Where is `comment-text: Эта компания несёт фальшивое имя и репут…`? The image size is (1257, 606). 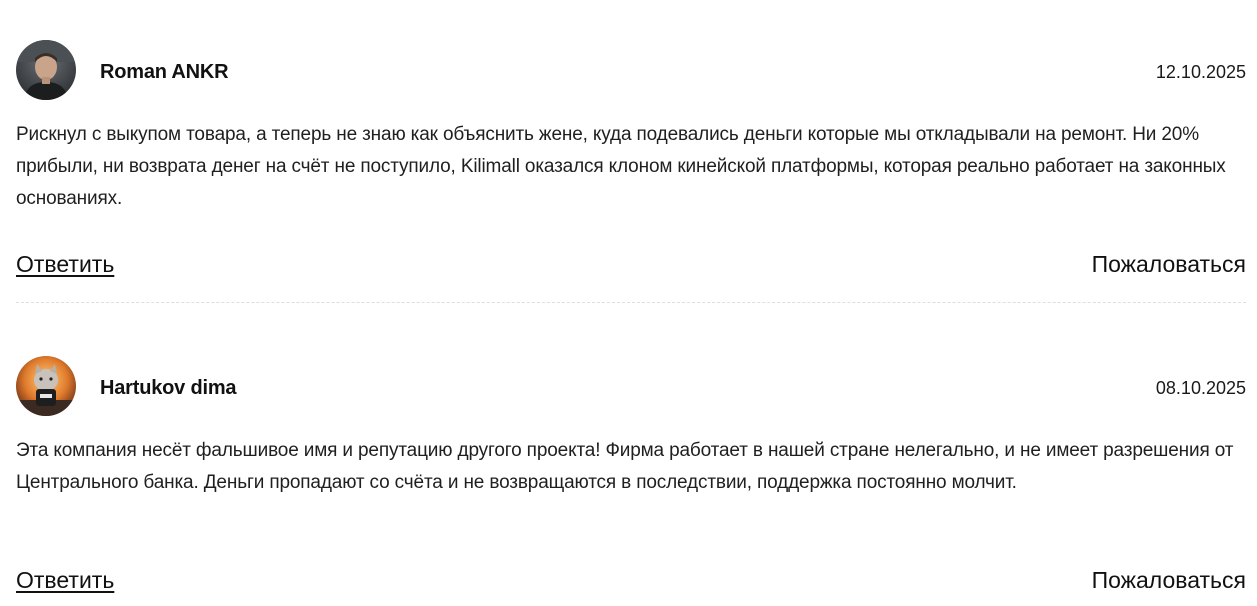
comment-text: Эта компания несёт фальшивое имя и репут… is located at coordinates (625, 466).